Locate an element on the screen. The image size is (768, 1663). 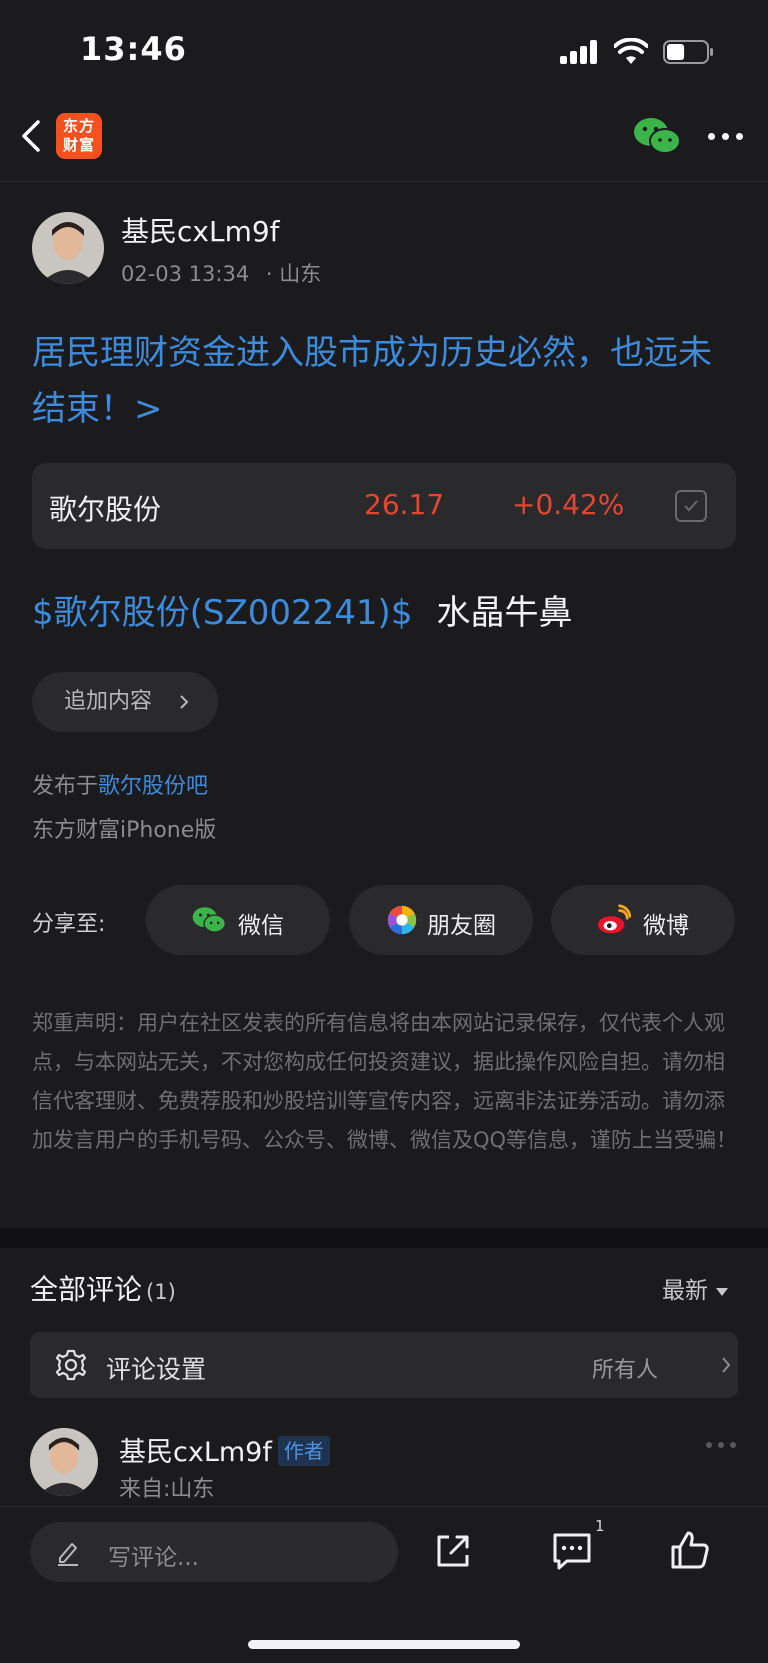
caret-down-icon is located at coordinates (722, 1291).